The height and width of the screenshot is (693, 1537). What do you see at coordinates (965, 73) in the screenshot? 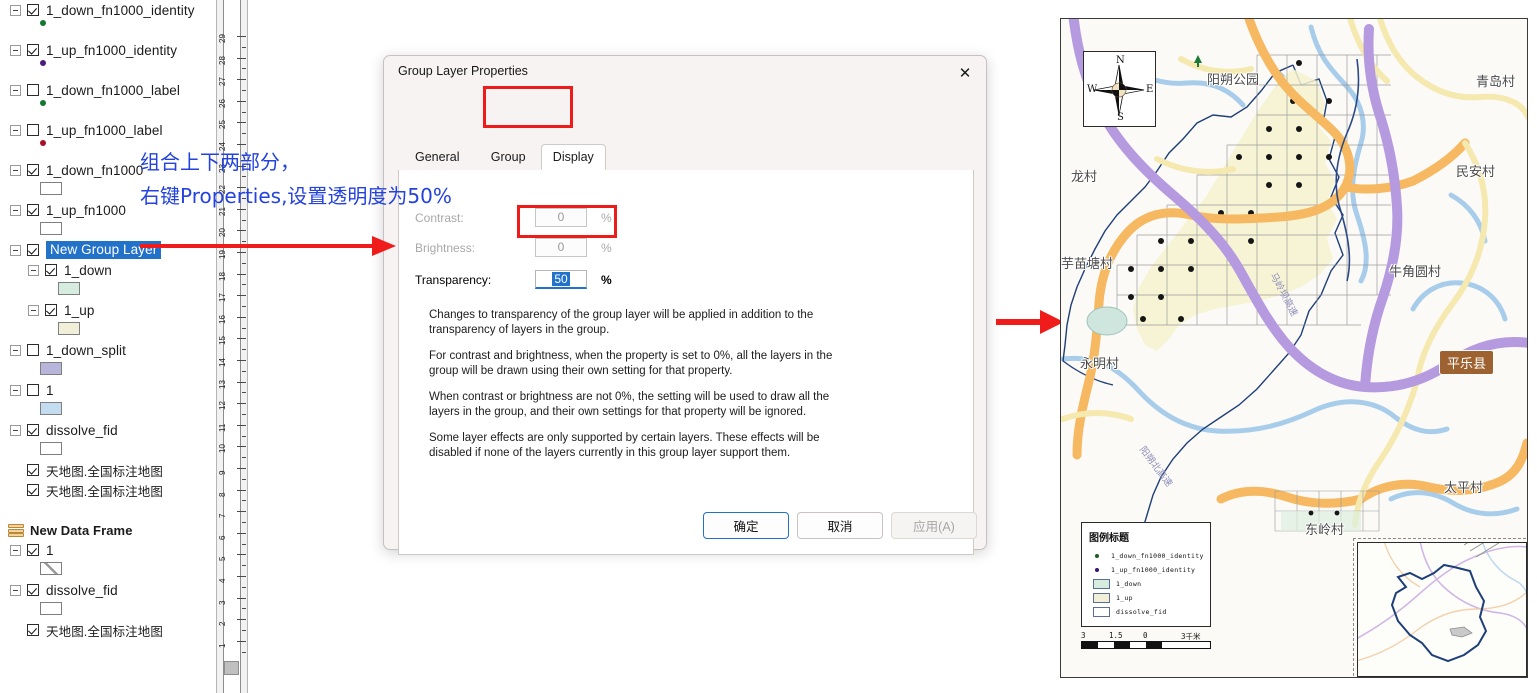
I see `close-icon: ✕` at bounding box center [965, 73].